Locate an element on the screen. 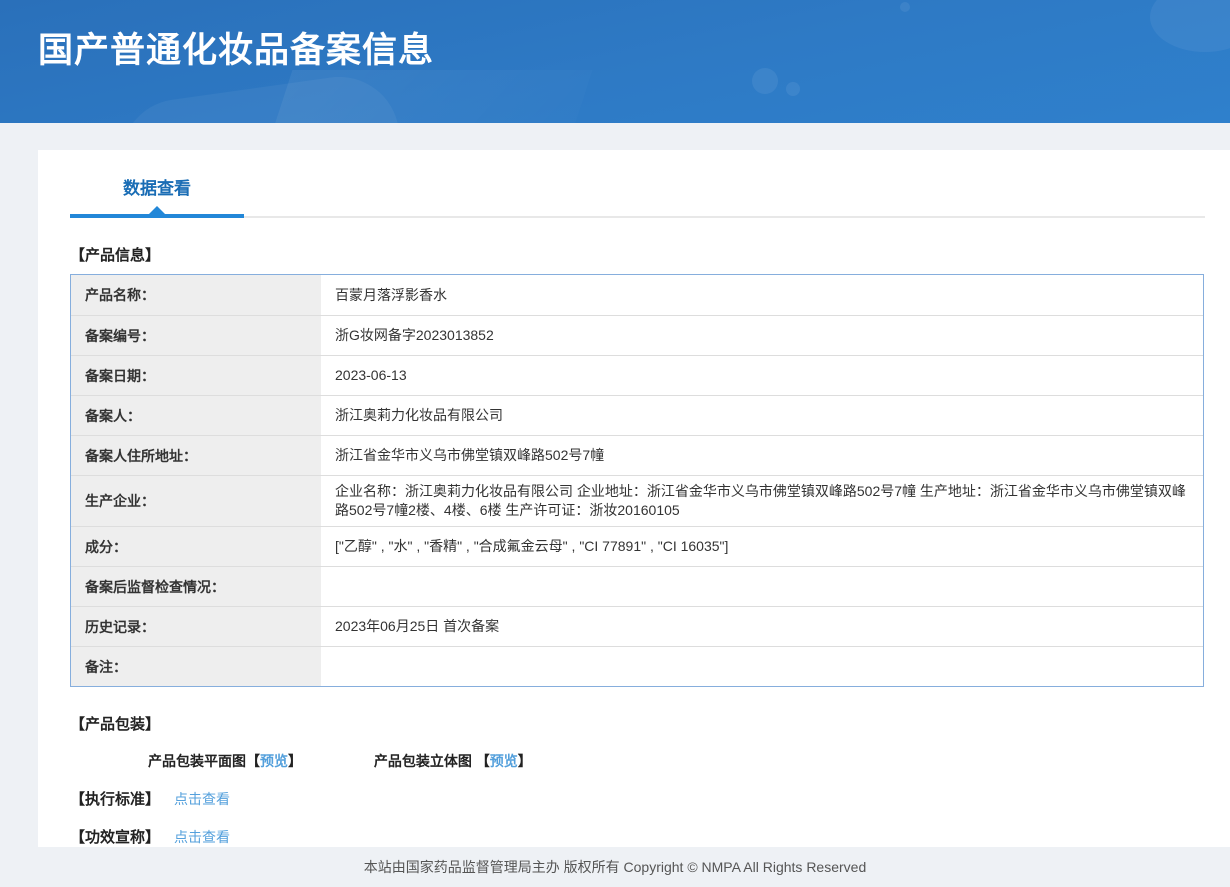 This screenshot has height=887, width=1230. tab-data-view: 数据查看 is located at coordinates (157, 186).